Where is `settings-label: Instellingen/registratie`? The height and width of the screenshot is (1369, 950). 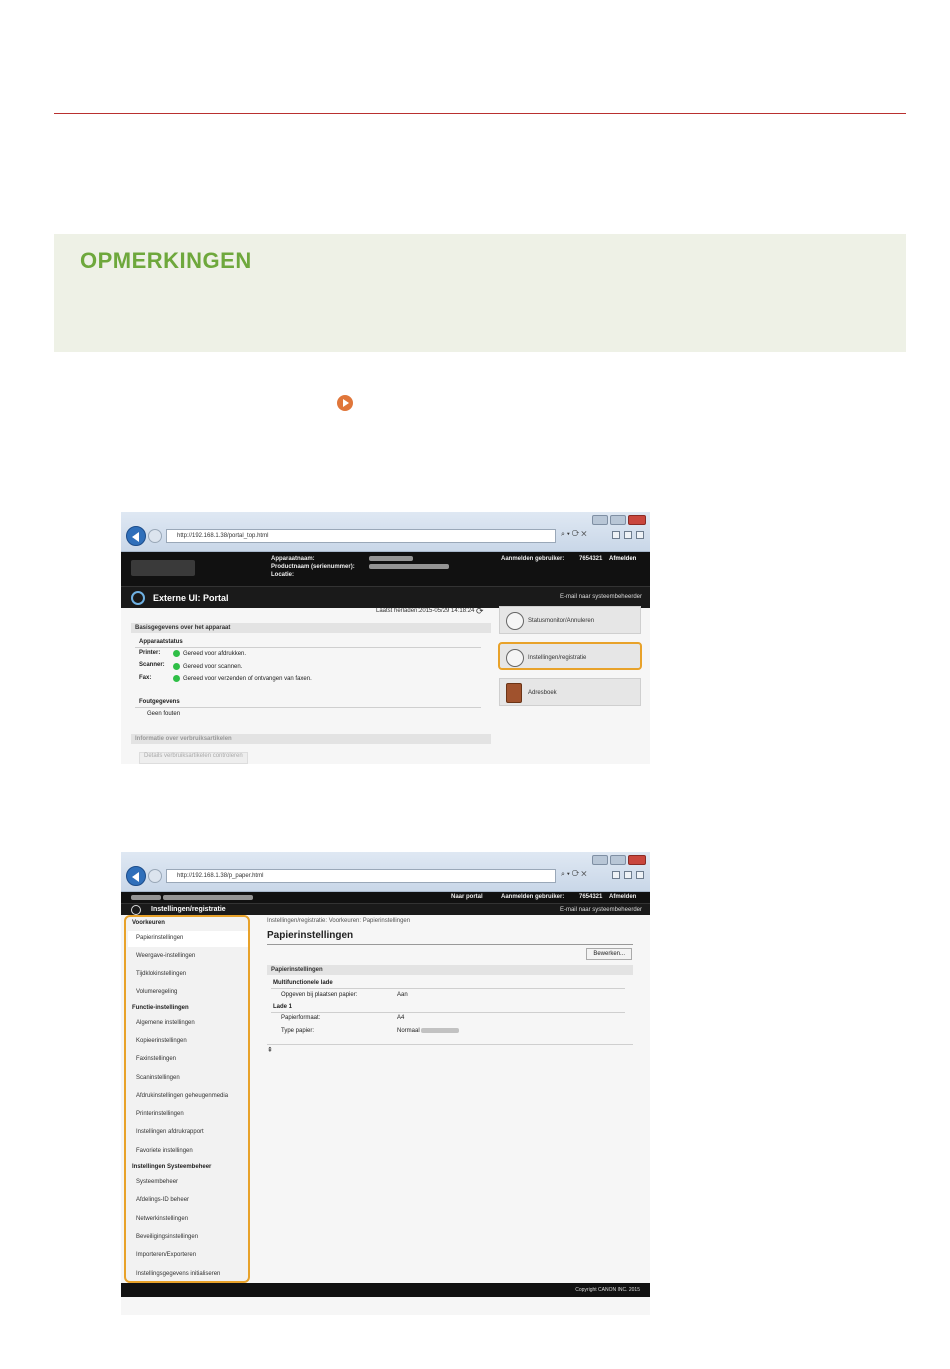
settings-label: Instellingen/registratie is located at coordinates (557, 658).